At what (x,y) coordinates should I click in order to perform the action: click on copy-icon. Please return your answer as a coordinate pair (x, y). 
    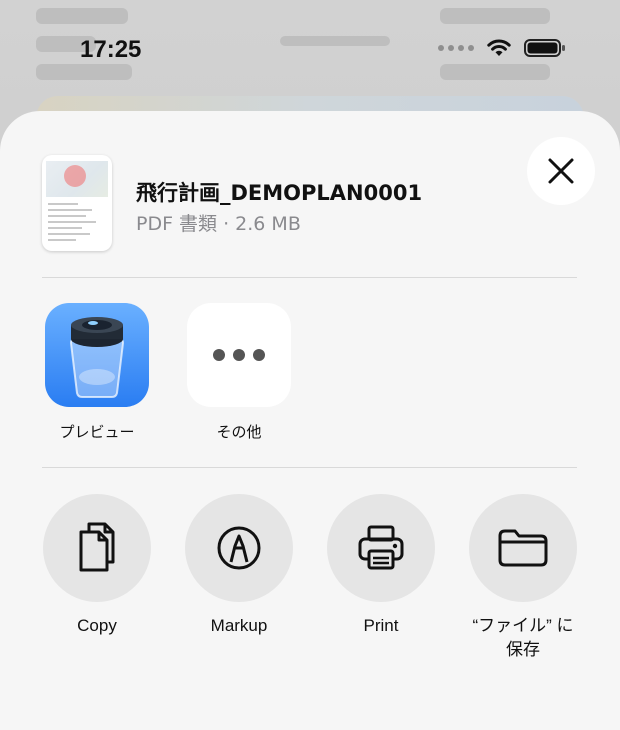
    Looking at the image, I should click on (97, 547).